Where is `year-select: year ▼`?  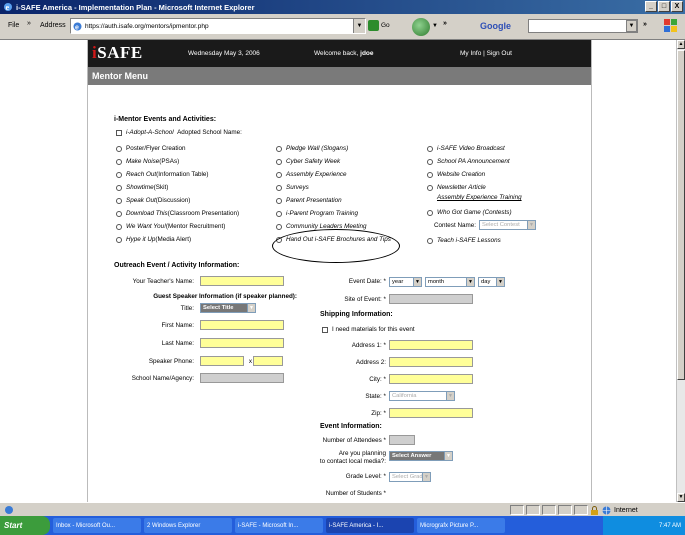 year-select: year ▼ is located at coordinates (405, 282).